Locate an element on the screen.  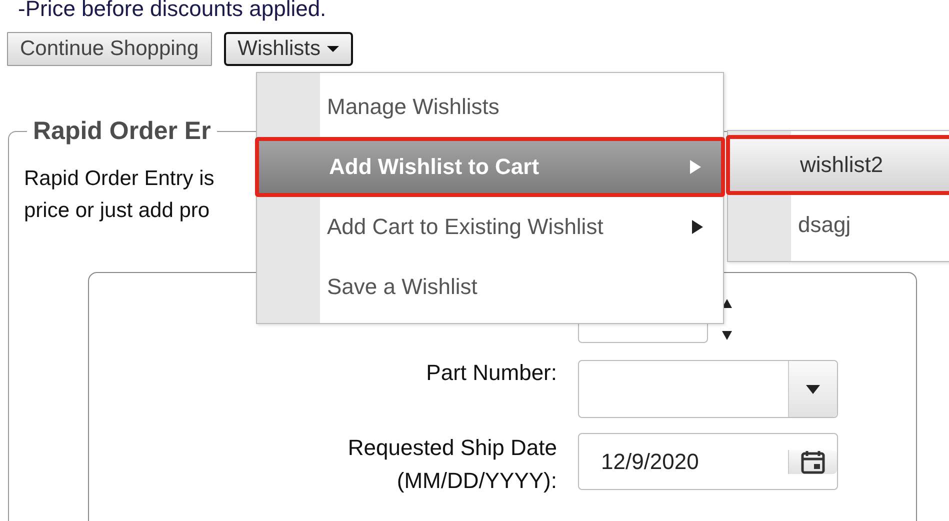
description-text: Rapid Order Entry is is located at coordinates (119, 179).